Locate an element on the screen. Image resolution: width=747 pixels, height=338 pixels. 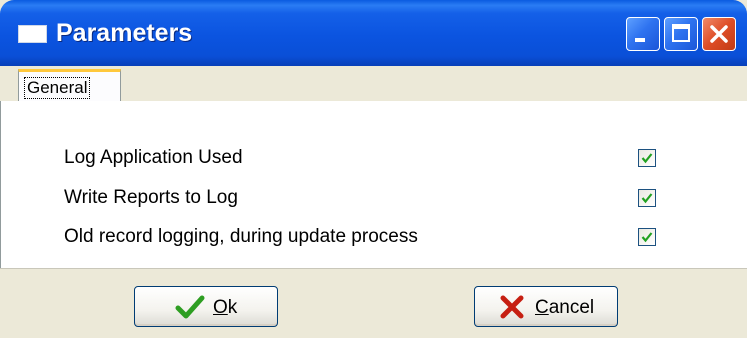
tab-general-label: General is located at coordinates (57, 88).